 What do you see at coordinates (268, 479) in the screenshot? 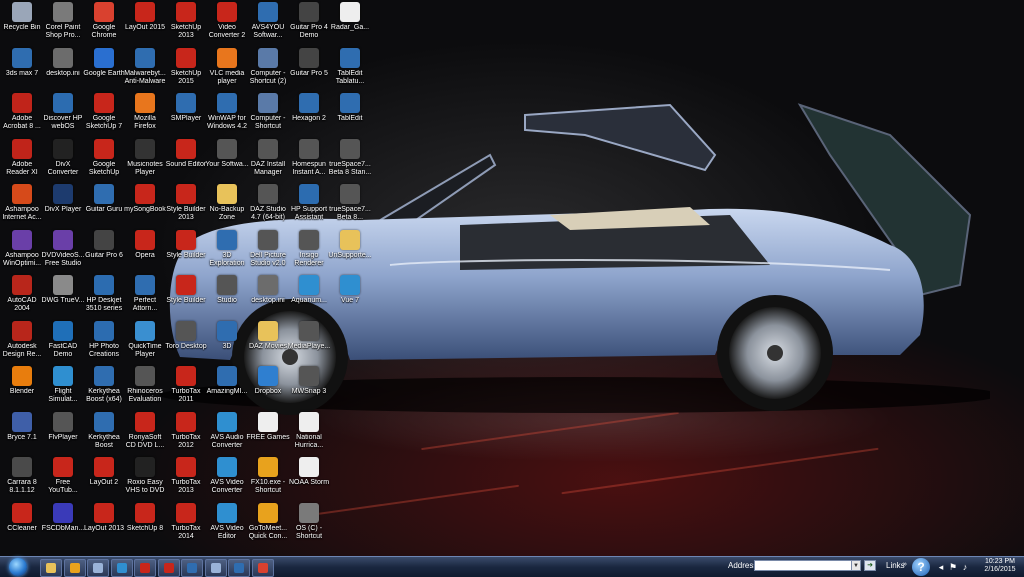
I see `desktop-icon: FX10.exe - Shortcut` at bounding box center [268, 479].